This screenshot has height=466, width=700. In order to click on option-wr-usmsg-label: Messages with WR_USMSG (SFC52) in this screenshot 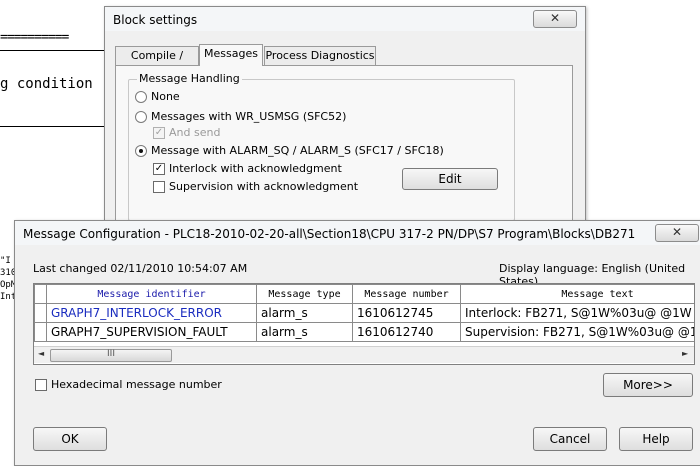, I will do `click(249, 116)`.